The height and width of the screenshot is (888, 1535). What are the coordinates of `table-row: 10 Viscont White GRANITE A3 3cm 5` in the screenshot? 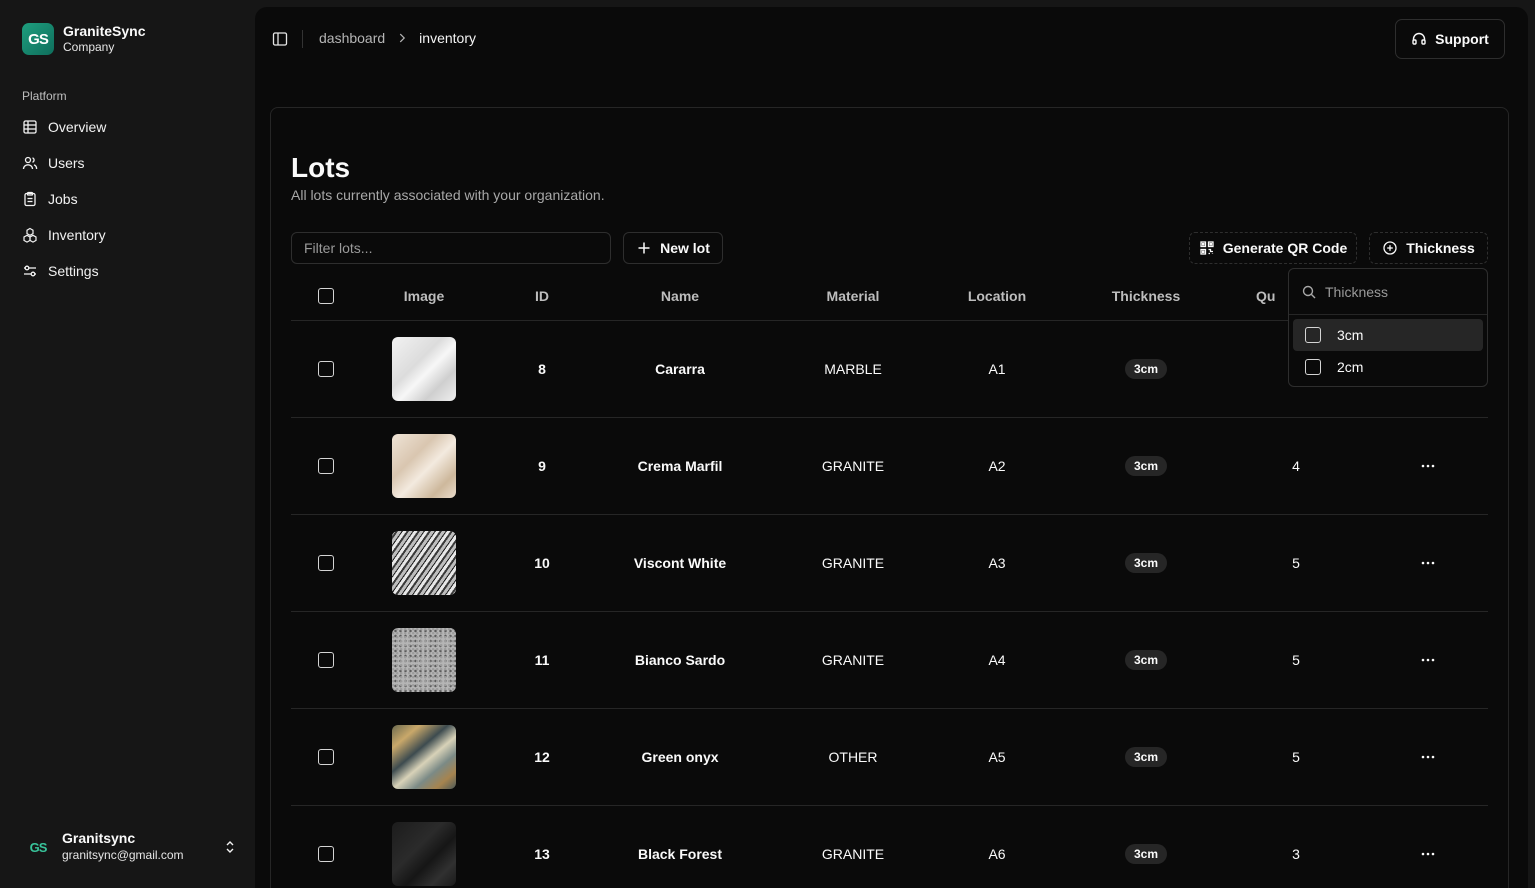 It's located at (889, 563).